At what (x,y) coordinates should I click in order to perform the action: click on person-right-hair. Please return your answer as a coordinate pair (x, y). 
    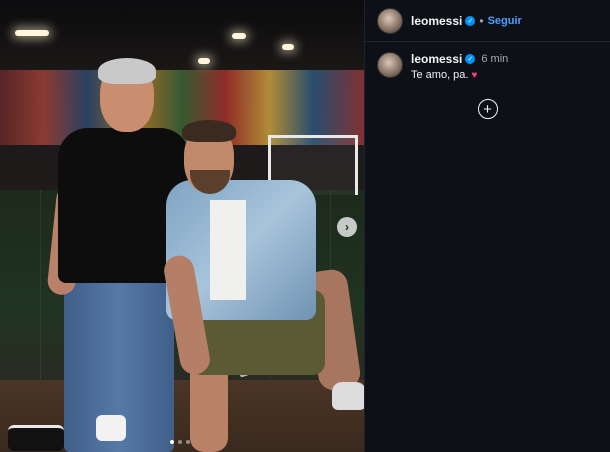
    Looking at the image, I should click on (209, 131).